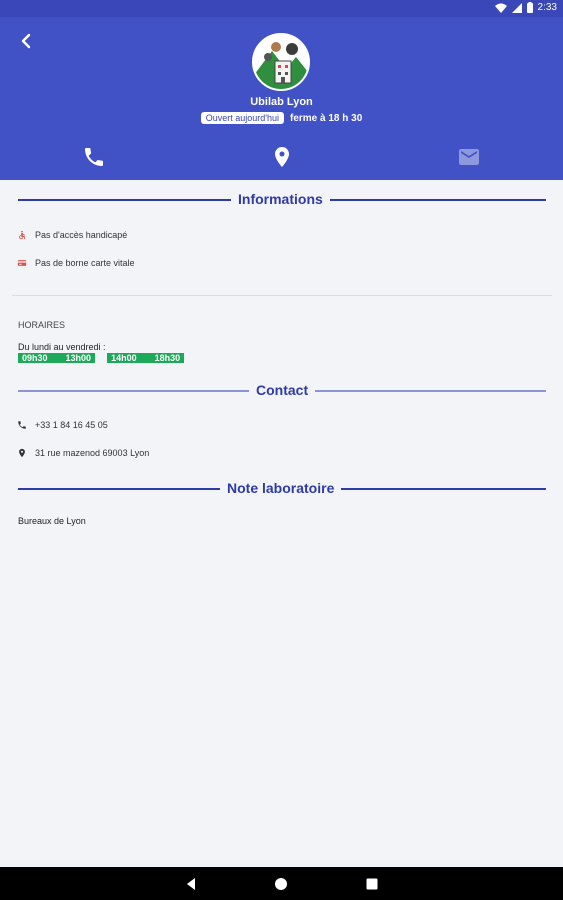 The height and width of the screenshot is (900, 563). Describe the element at coordinates (167, 358) in the screenshot. I see `slot-end: 18h30` at that location.